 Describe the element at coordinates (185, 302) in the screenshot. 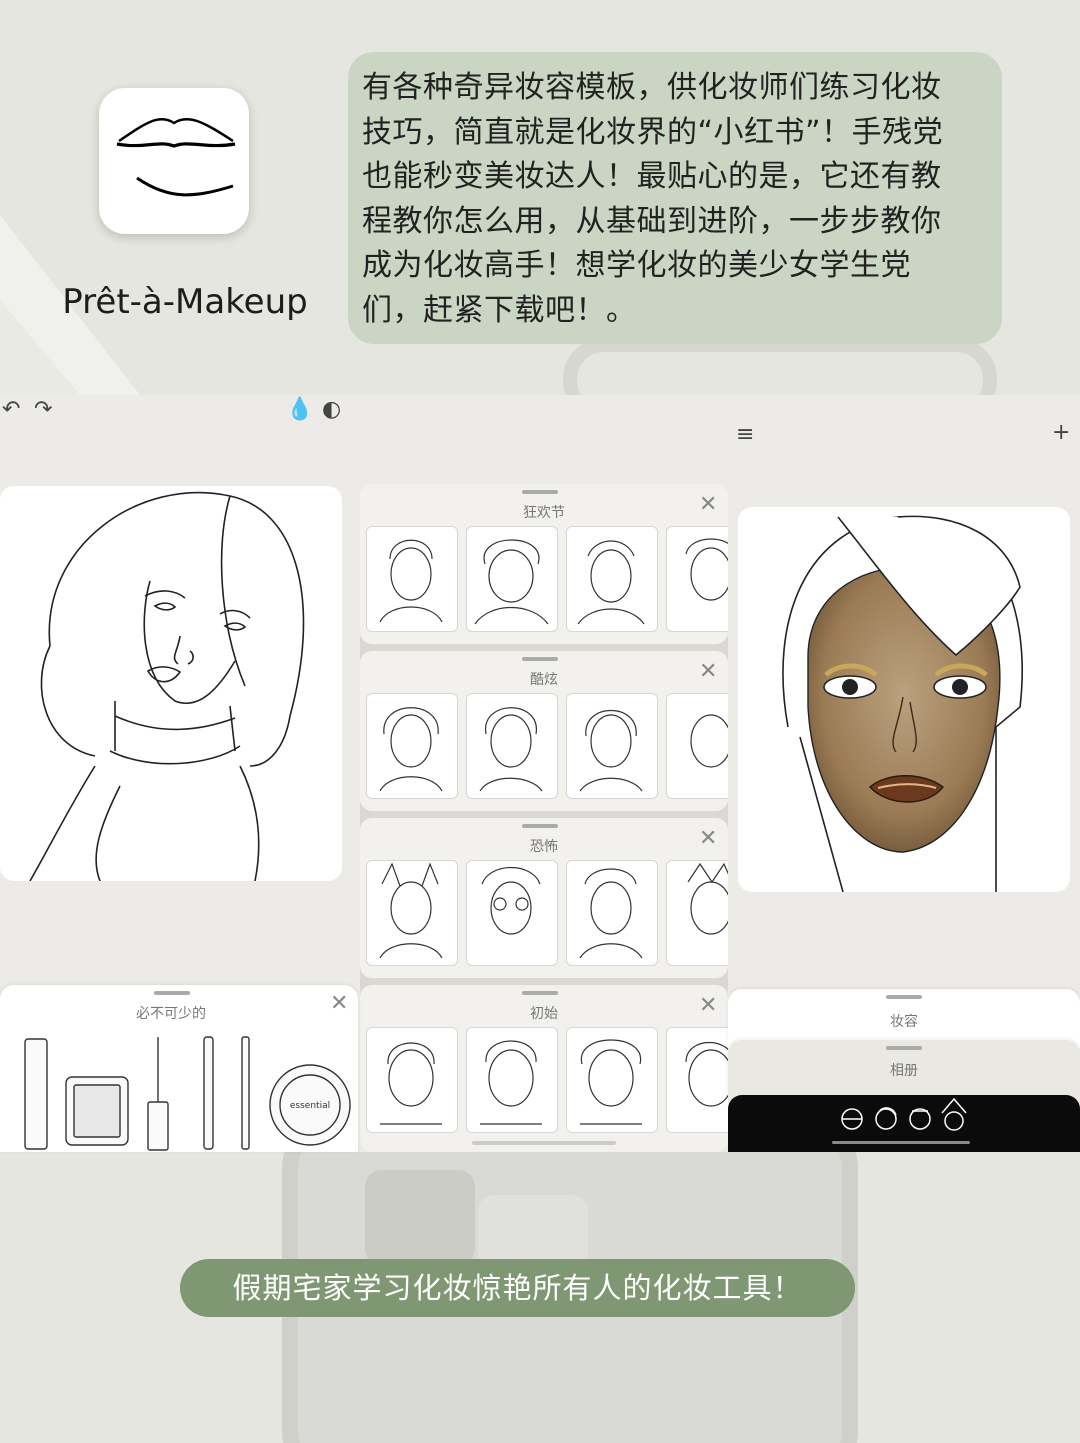

I see `app-name: Prêt-à-Makeup` at that location.